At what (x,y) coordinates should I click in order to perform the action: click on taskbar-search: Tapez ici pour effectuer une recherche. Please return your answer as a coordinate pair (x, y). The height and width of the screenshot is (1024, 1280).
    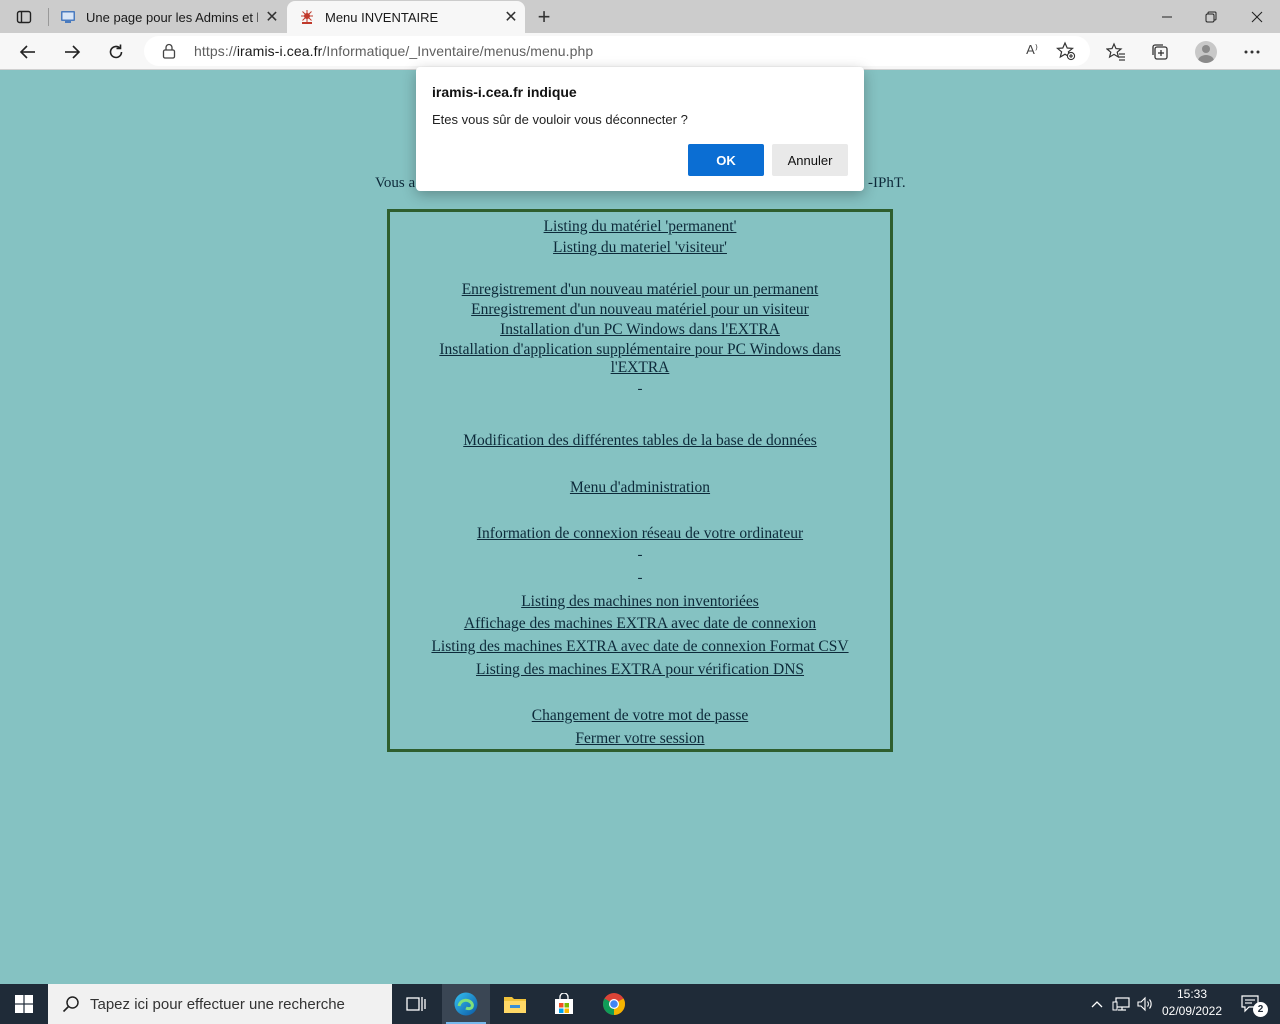
    Looking at the image, I should click on (220, 1004).